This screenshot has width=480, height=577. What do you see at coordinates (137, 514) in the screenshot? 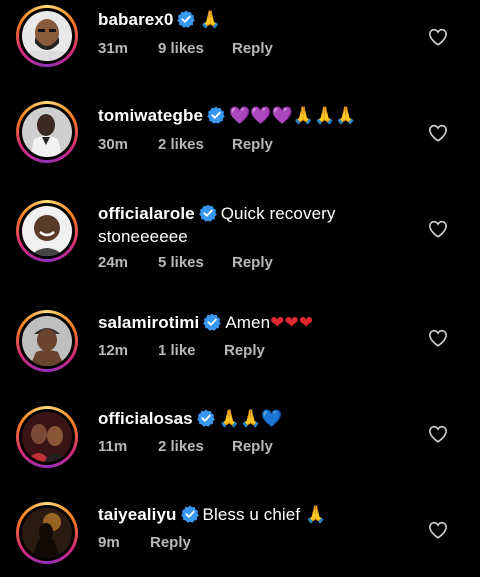
I see `username: taiyealiyu` at bounding box center [137, 514].